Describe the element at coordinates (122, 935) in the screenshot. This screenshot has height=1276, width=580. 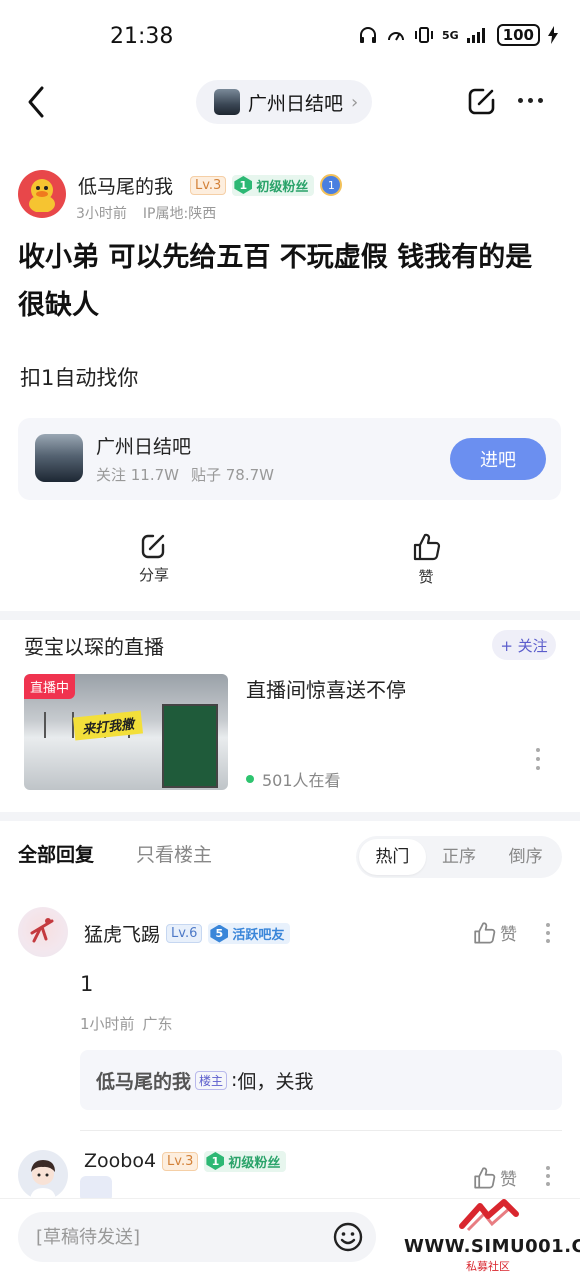
I see `comment-author-name: 猛虎飞踢` at that location.